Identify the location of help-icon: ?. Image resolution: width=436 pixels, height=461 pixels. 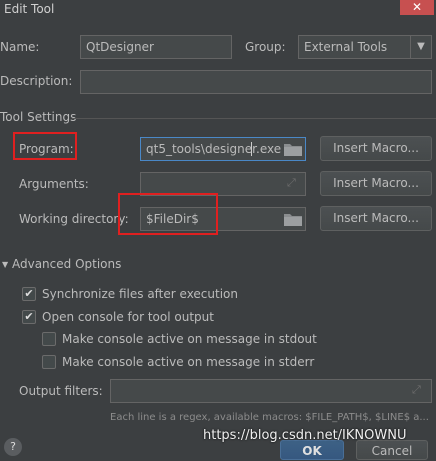
(13, 446).